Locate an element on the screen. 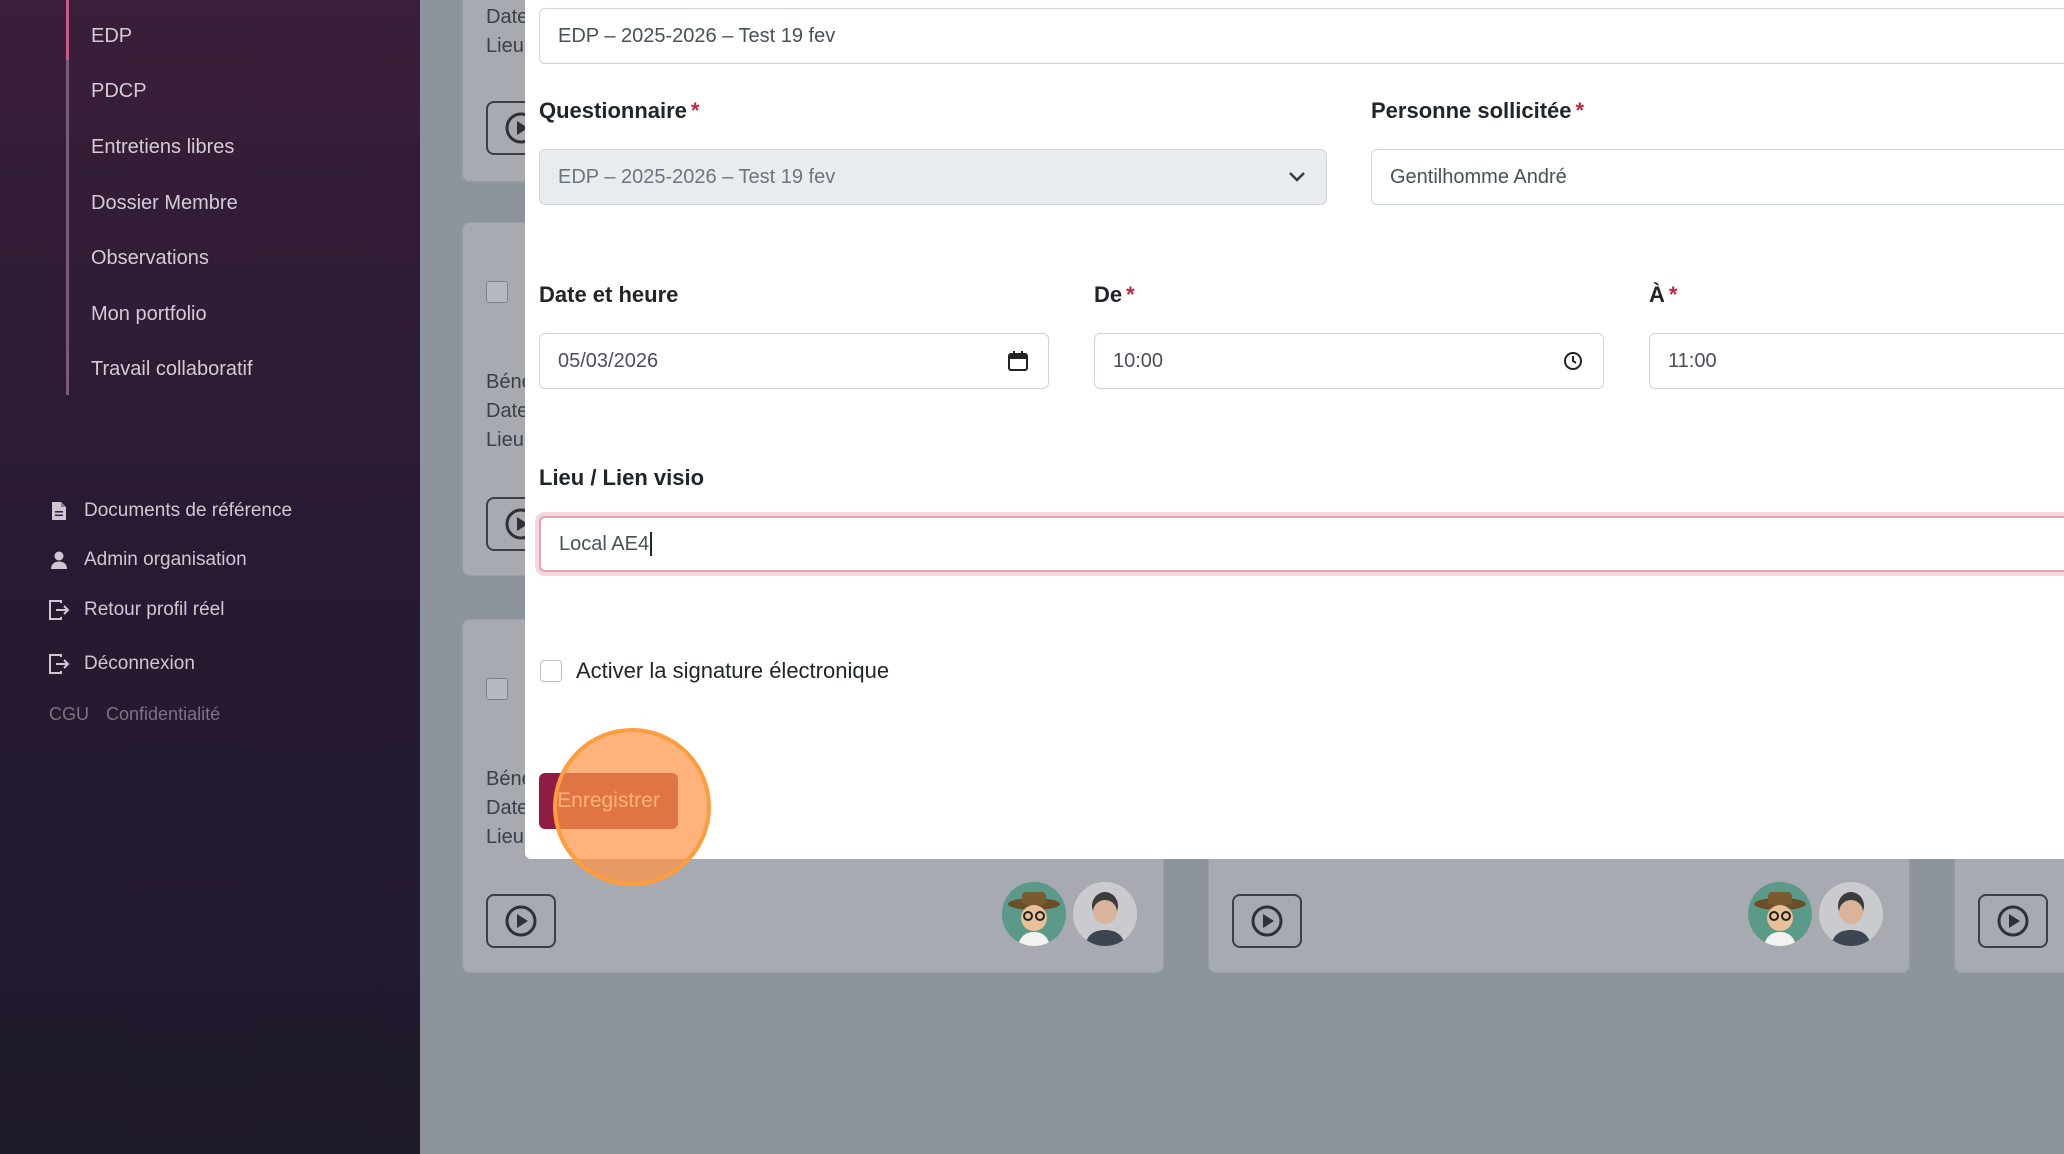 This screenshot has height=1154, width=2064. nav-item-travail-collaboratif: Travail collaboratif is located at coordinates (172, 369).